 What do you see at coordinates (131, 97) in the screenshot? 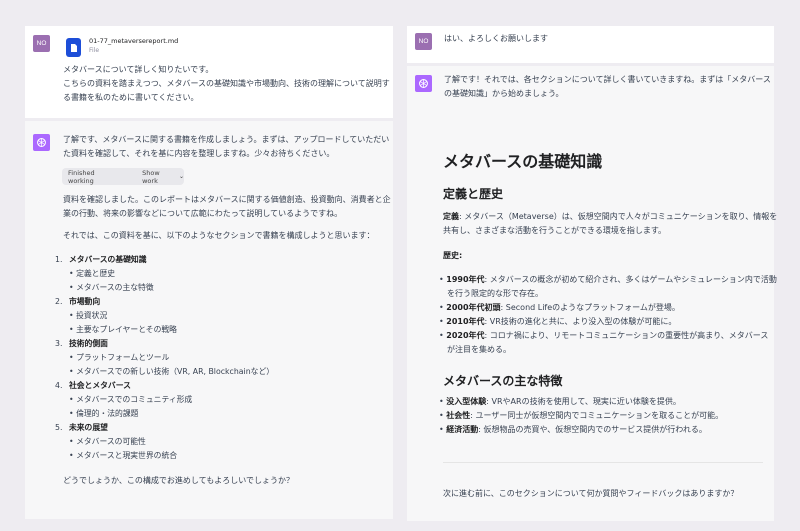
I see `user-line-3: る書籍を私のために書いてください。` at bounding box center [131, 97].